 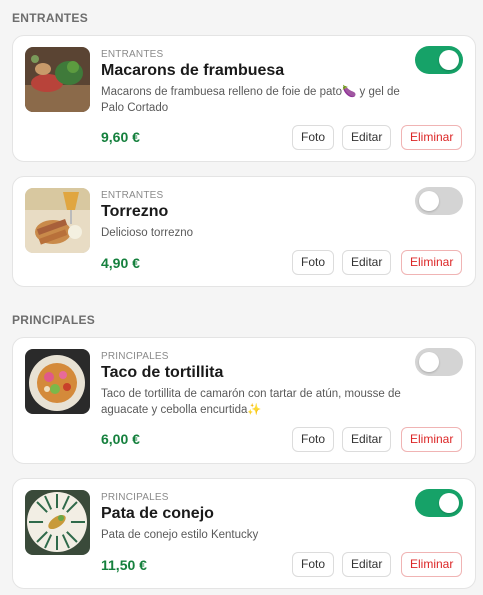 What do you see at coordinates (162, 372) in the screenshot?
I see `item-name: Taco de tortillita` at bounding box center [162, 372].